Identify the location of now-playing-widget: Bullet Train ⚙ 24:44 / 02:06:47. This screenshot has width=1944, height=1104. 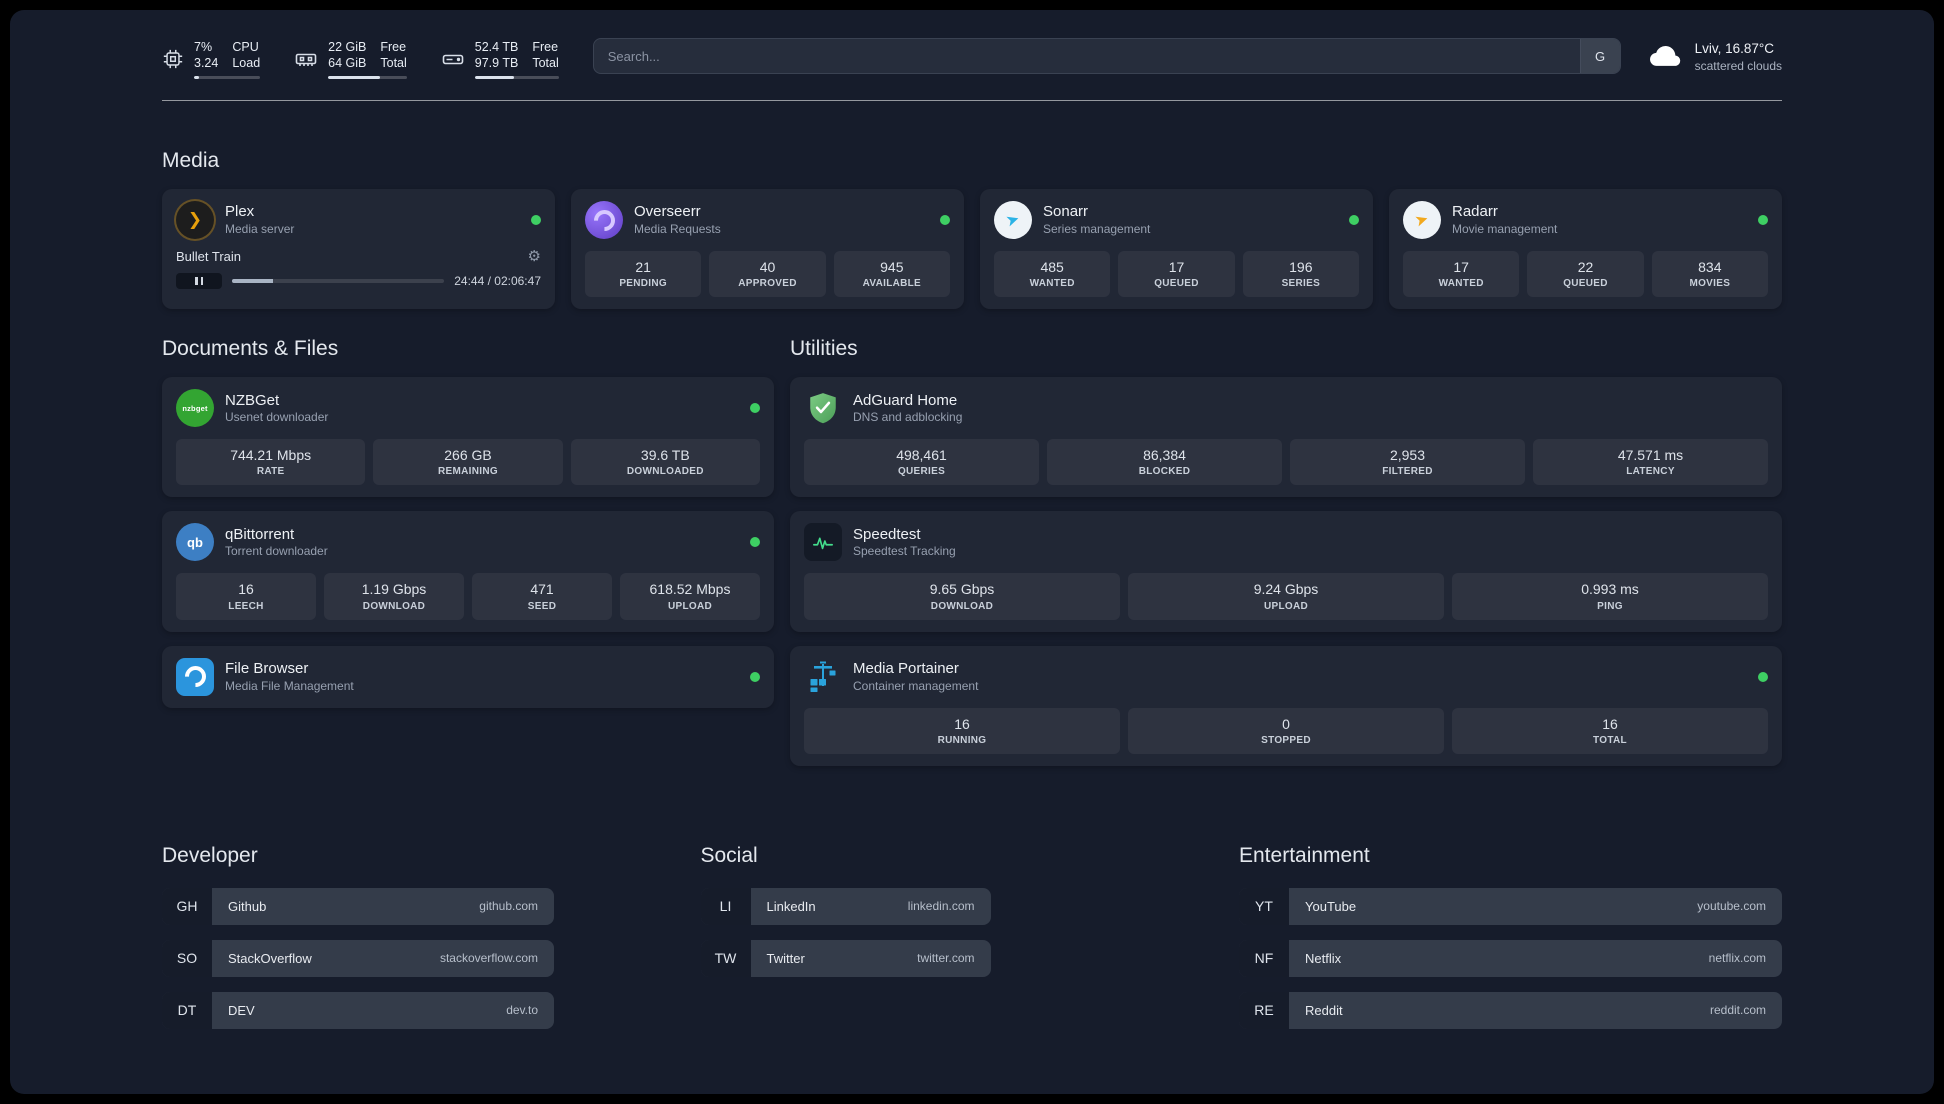
(358, 269).